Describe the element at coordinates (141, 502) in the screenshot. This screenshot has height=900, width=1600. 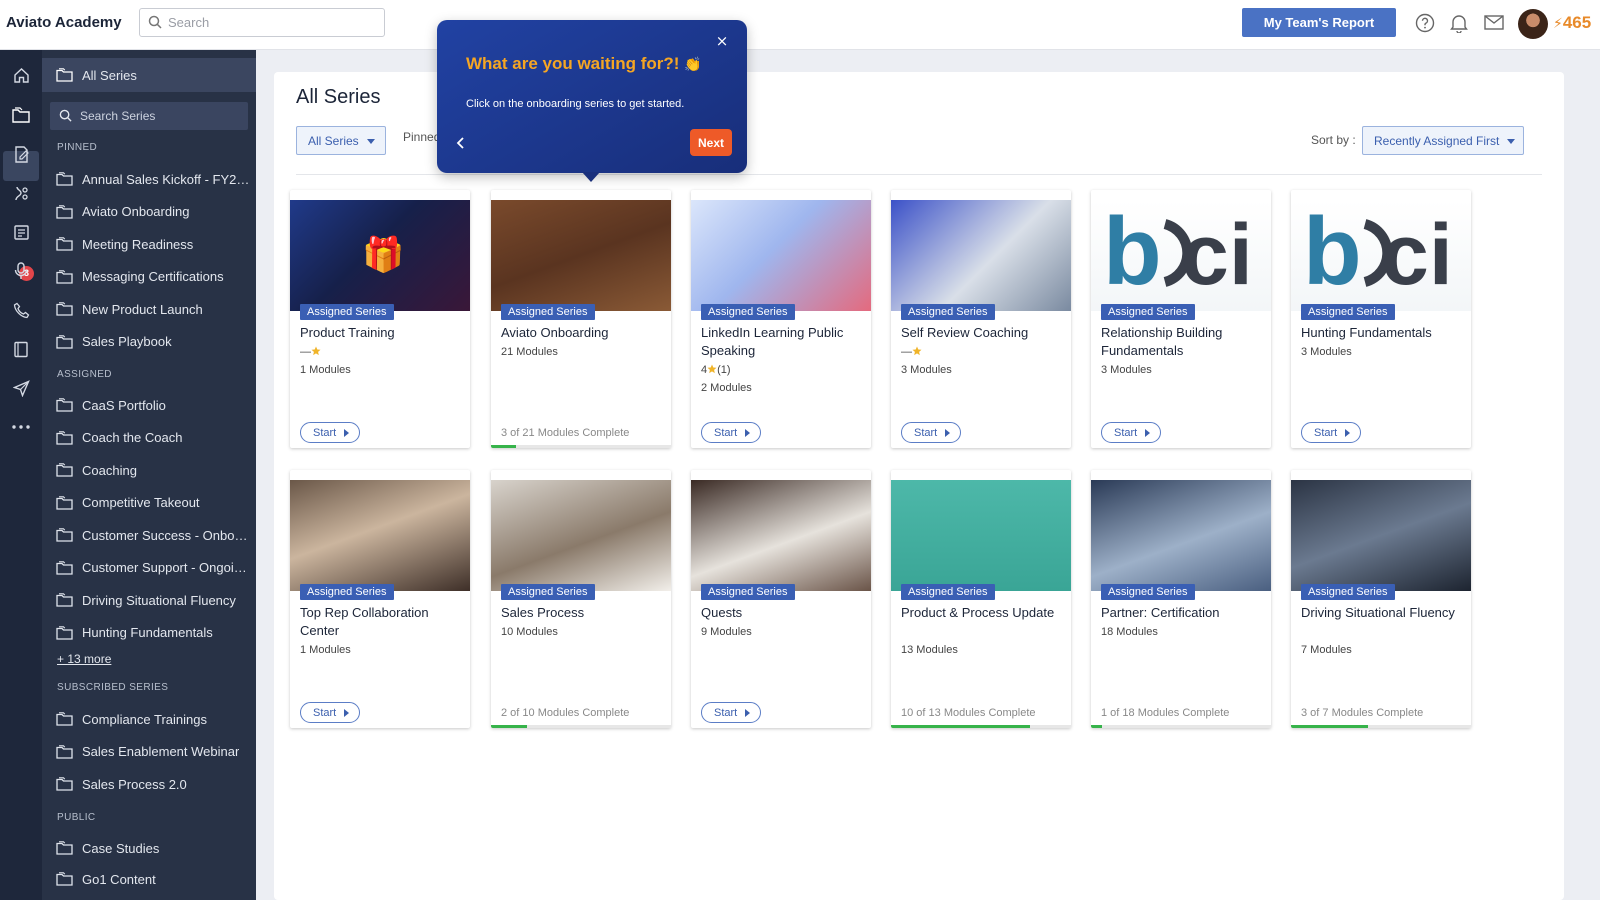
I see `sidebar-item-label: Competitive Takeout` at that location.